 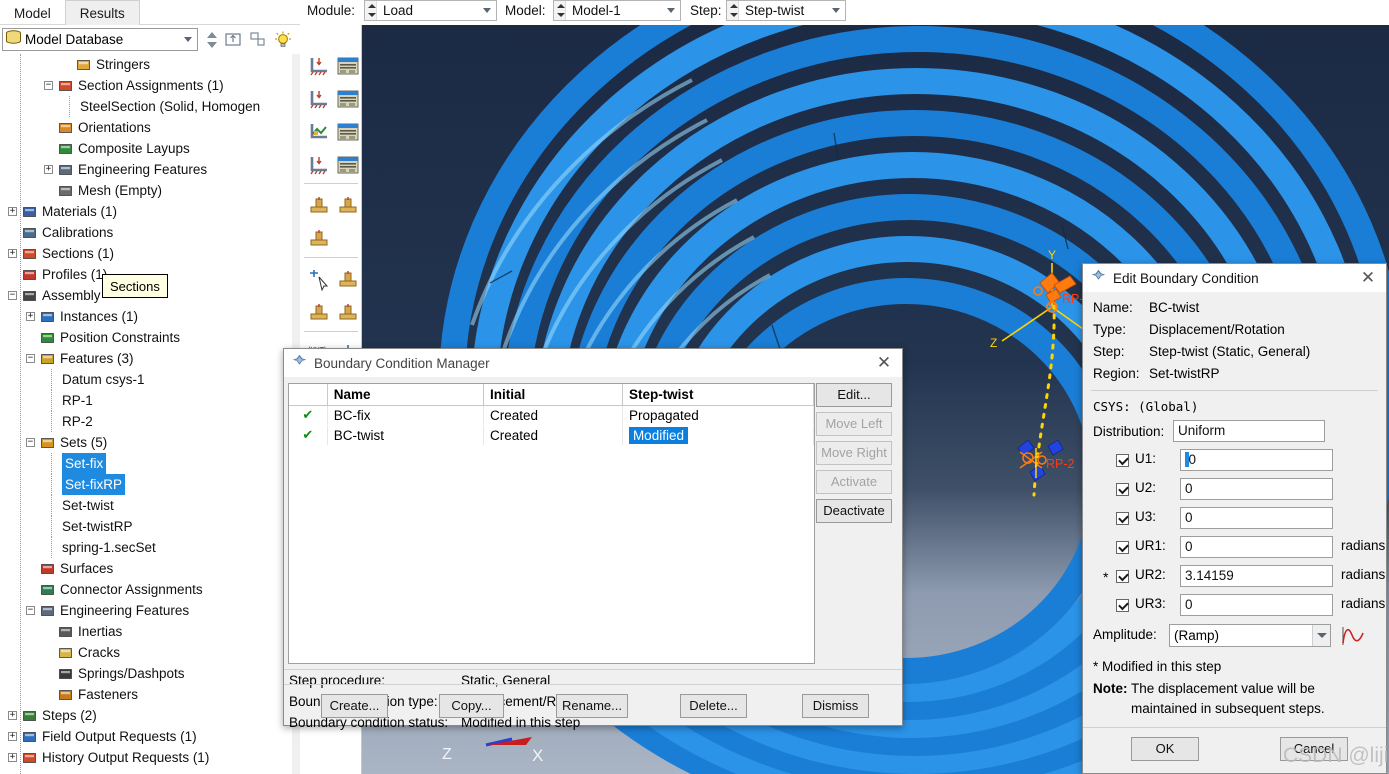 I want to click on bc-column-header: Initial, so click(x=553, y=395).